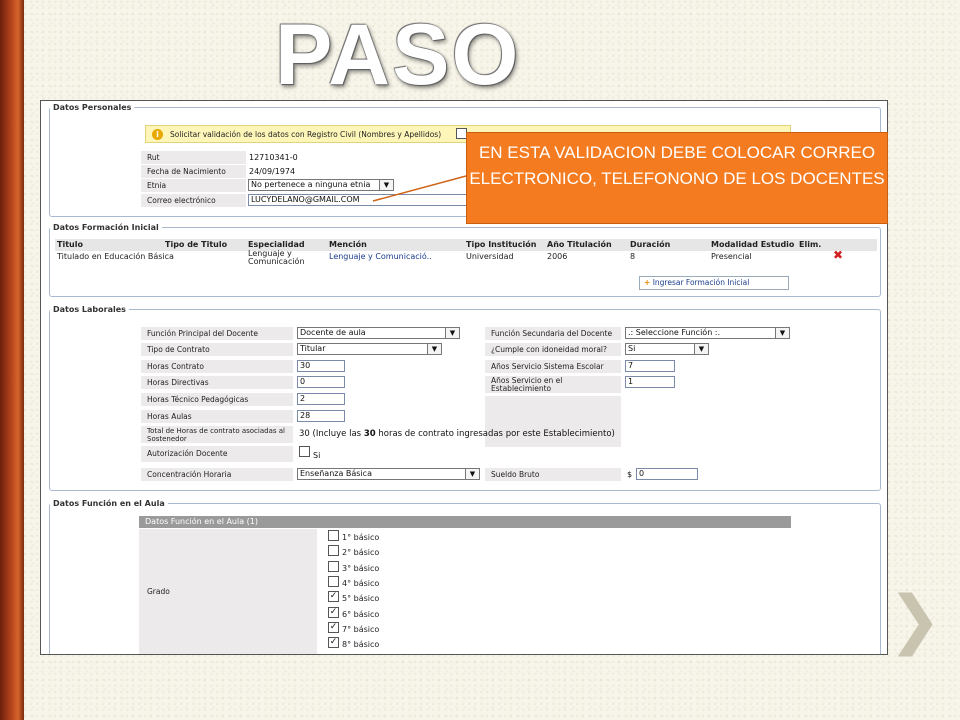 Image resolution: width=960 pixels, height=720 pixels. What do you see at coordinates (331, 434) in the screenshot?
I see `total-hours-prefix: 30 (Incluye las` at bounding box center [331, 434].